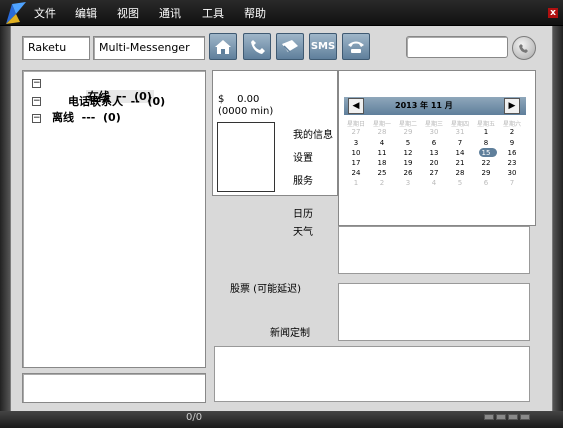  Describe the element at coordinates (16, 13) in the screenshot. I see `raketu-logo-icon` at that location.